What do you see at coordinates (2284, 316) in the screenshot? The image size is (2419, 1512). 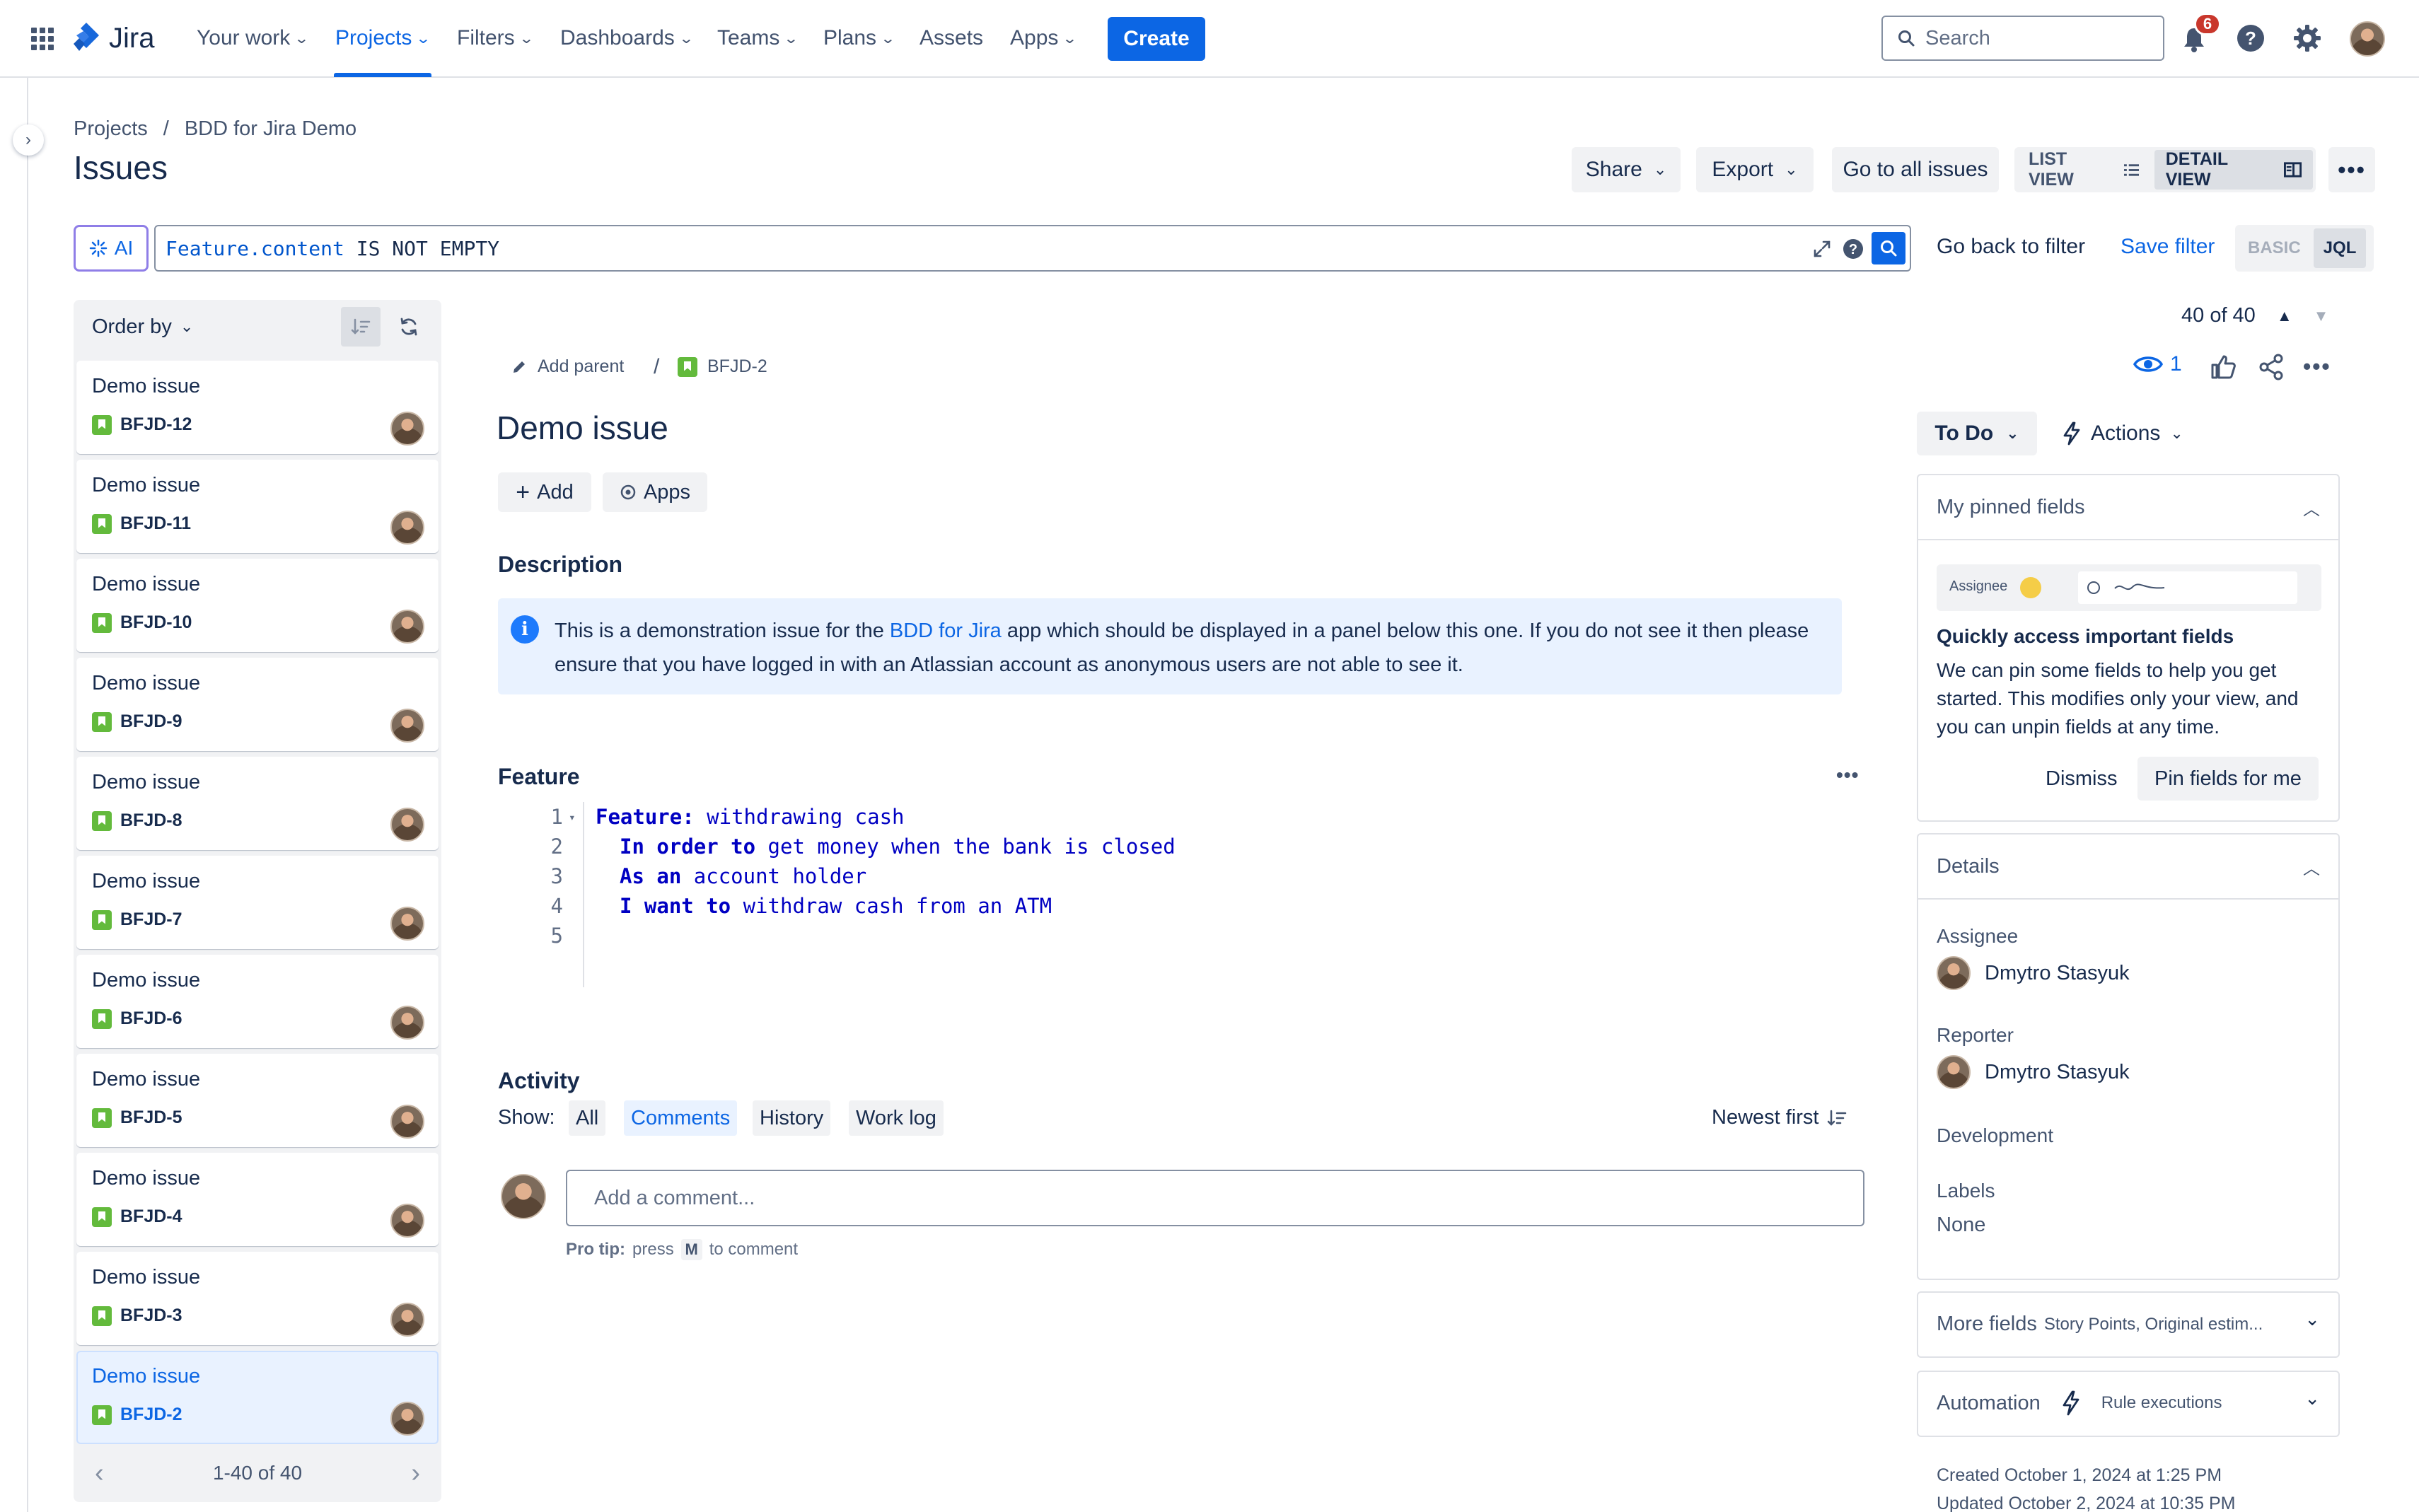 I see `previous-issue-button: ▲` at bounding box center [2284, 316].